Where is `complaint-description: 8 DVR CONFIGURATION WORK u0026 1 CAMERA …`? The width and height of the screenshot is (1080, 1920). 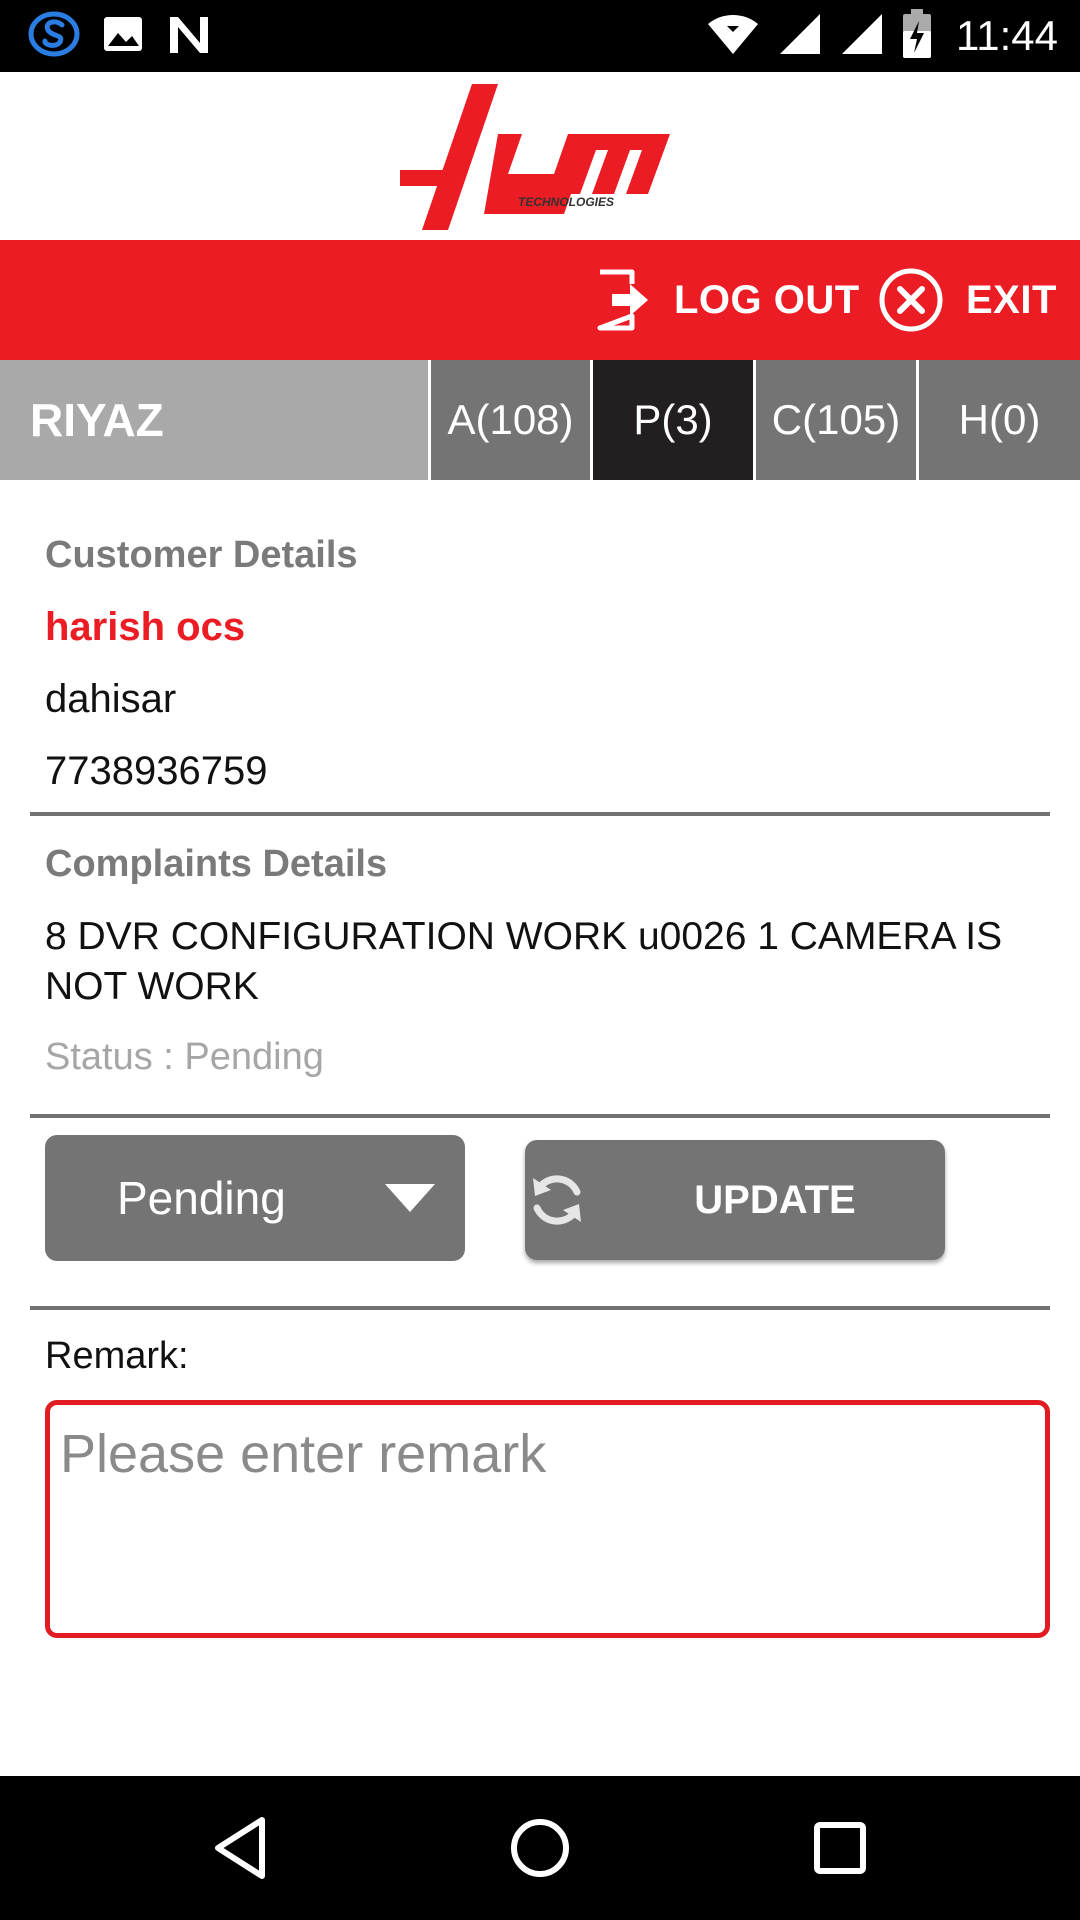 complaint-description: 8 DVR CONFIGURATION WORK u0026 1 CAMERA … is located at coordinates (524, 961).